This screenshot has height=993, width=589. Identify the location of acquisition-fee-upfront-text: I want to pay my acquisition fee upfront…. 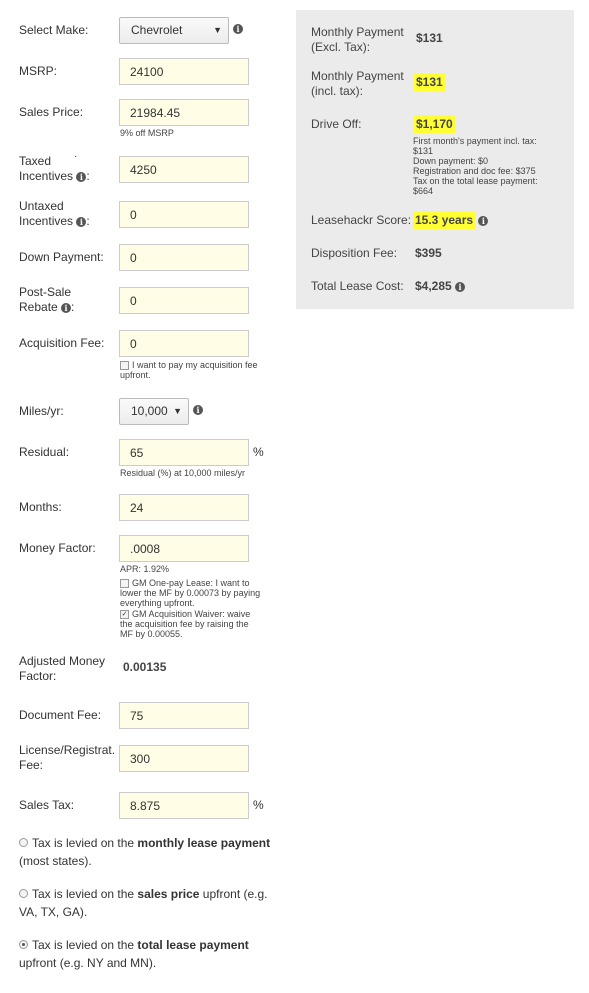
(189, 370).